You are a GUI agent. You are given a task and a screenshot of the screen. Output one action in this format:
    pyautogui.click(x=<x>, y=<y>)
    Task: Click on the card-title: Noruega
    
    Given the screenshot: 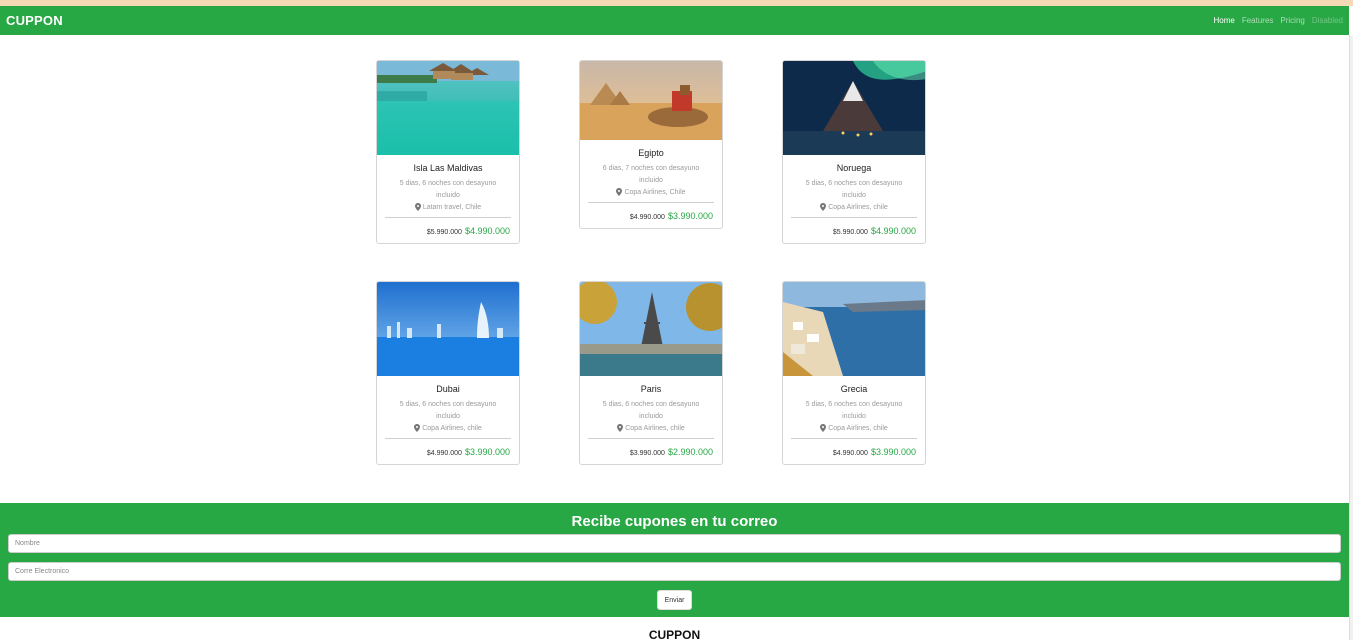 What is the action you would take?
    pyautogui.click(x=854, y=168)
    